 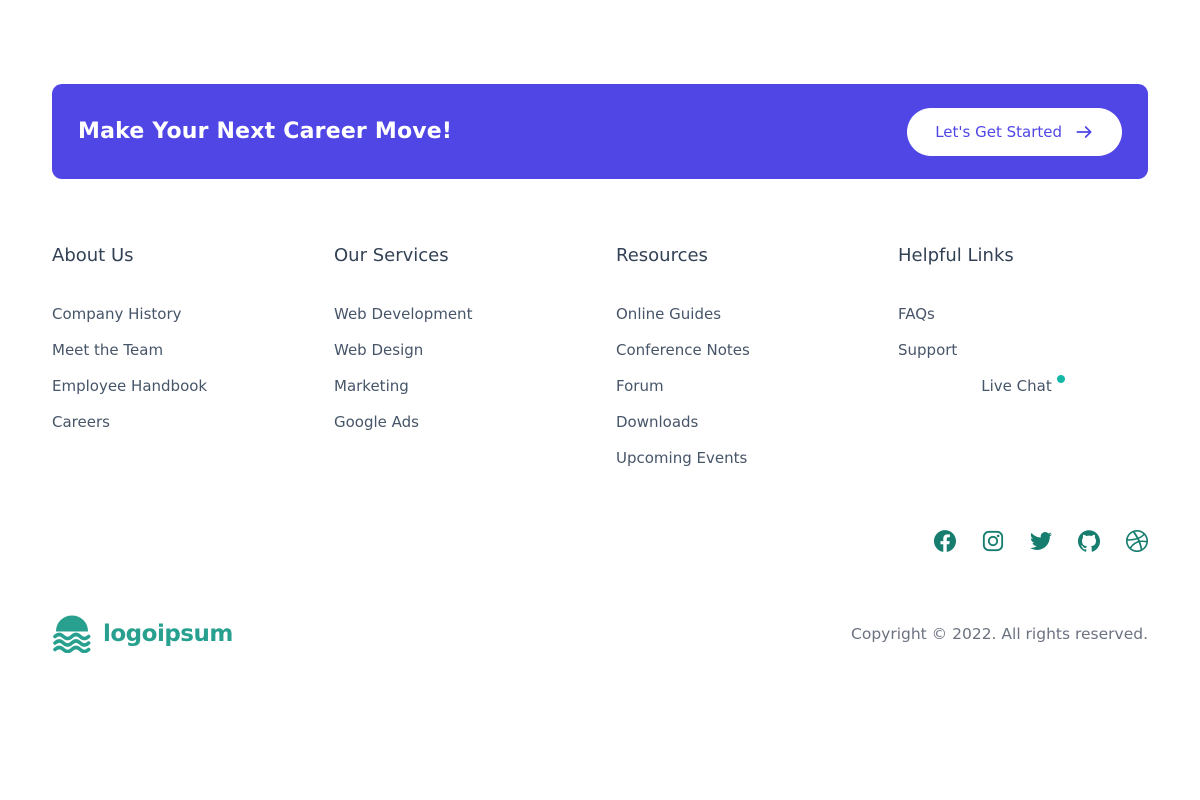 I want to click on social-links, so click(x=1041, y=541).